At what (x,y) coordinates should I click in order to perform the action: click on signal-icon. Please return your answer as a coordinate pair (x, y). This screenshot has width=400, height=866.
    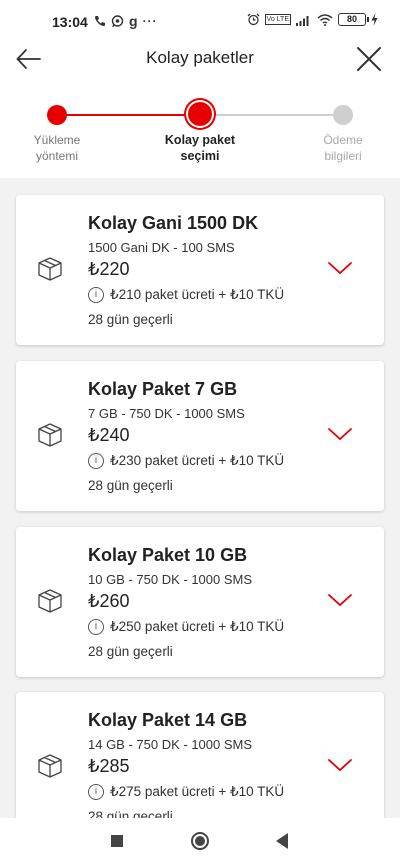
    Looking at the image, I should click on (302, 20).